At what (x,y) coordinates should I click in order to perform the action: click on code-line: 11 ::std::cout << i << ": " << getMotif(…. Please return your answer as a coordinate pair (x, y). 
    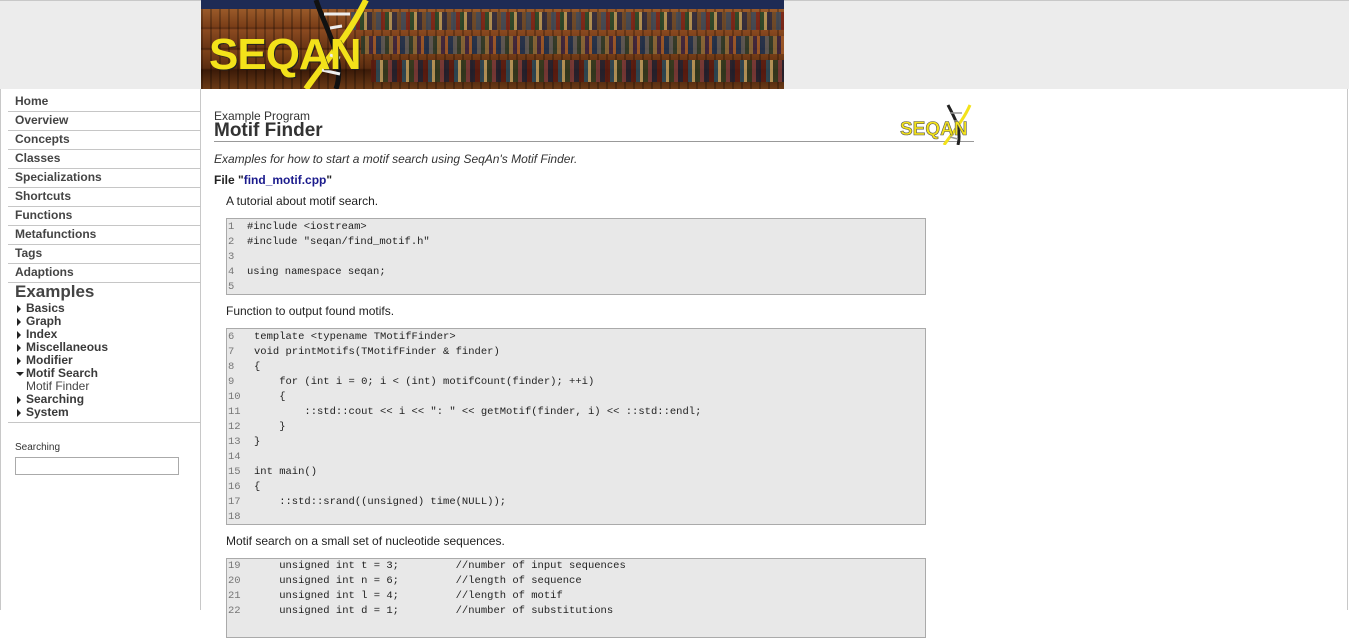
    Looking at the image, I should click on (576, 412).